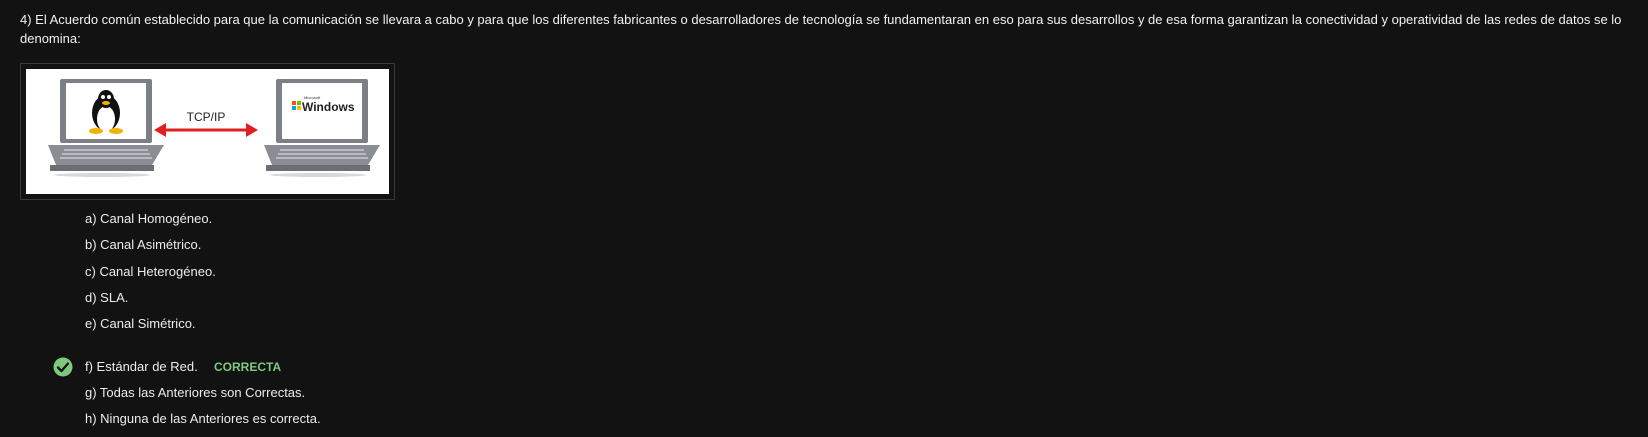 The image size is (1648, 437). I want to click on correct-badge: CORRECTA, so click(248, 367).